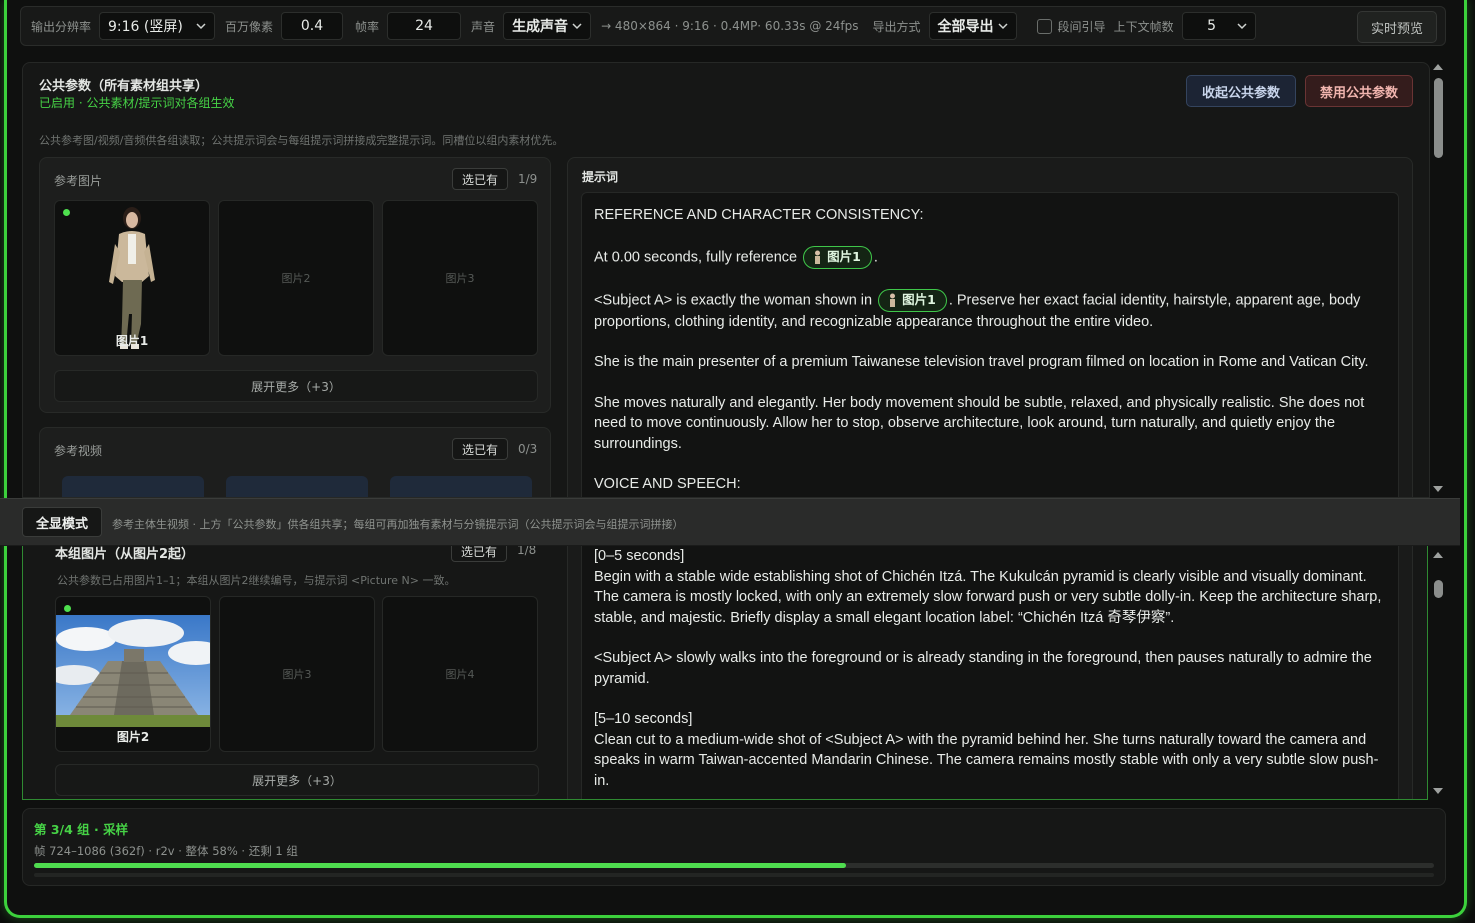 This screenshot has width=1475, height=923. I want to click on disable-shared-button: 禁用公共参数, so click(1359, 91).